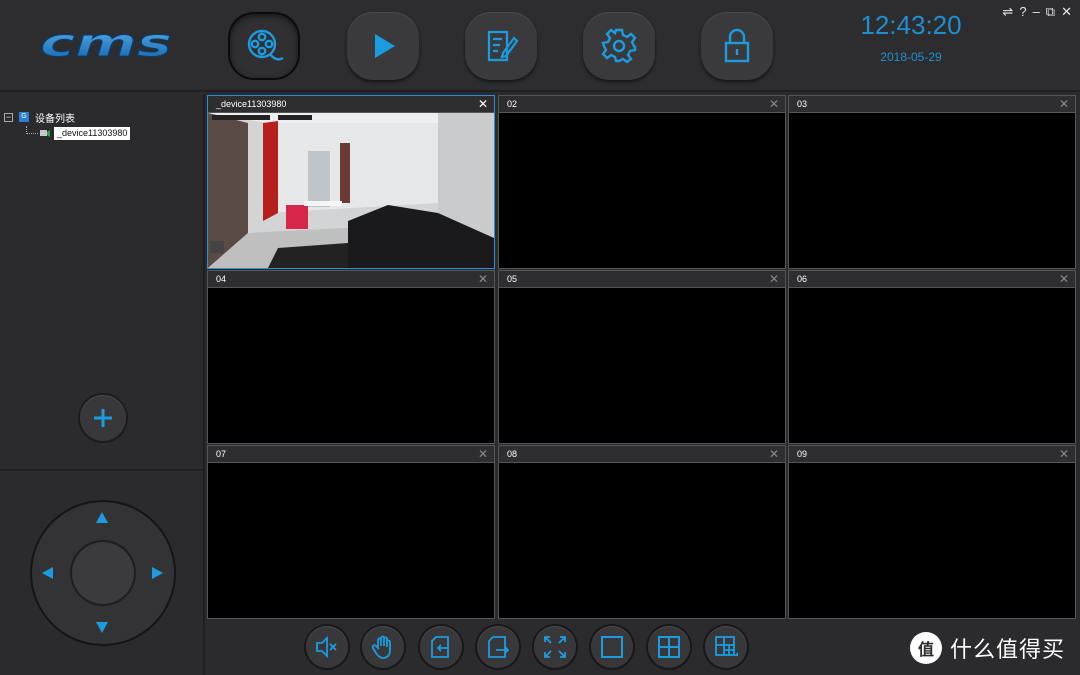 Image resolution: width=1080 pixels, height=675 pixels. I want to click on video-cell: 03 ✕, so click(932, 182).